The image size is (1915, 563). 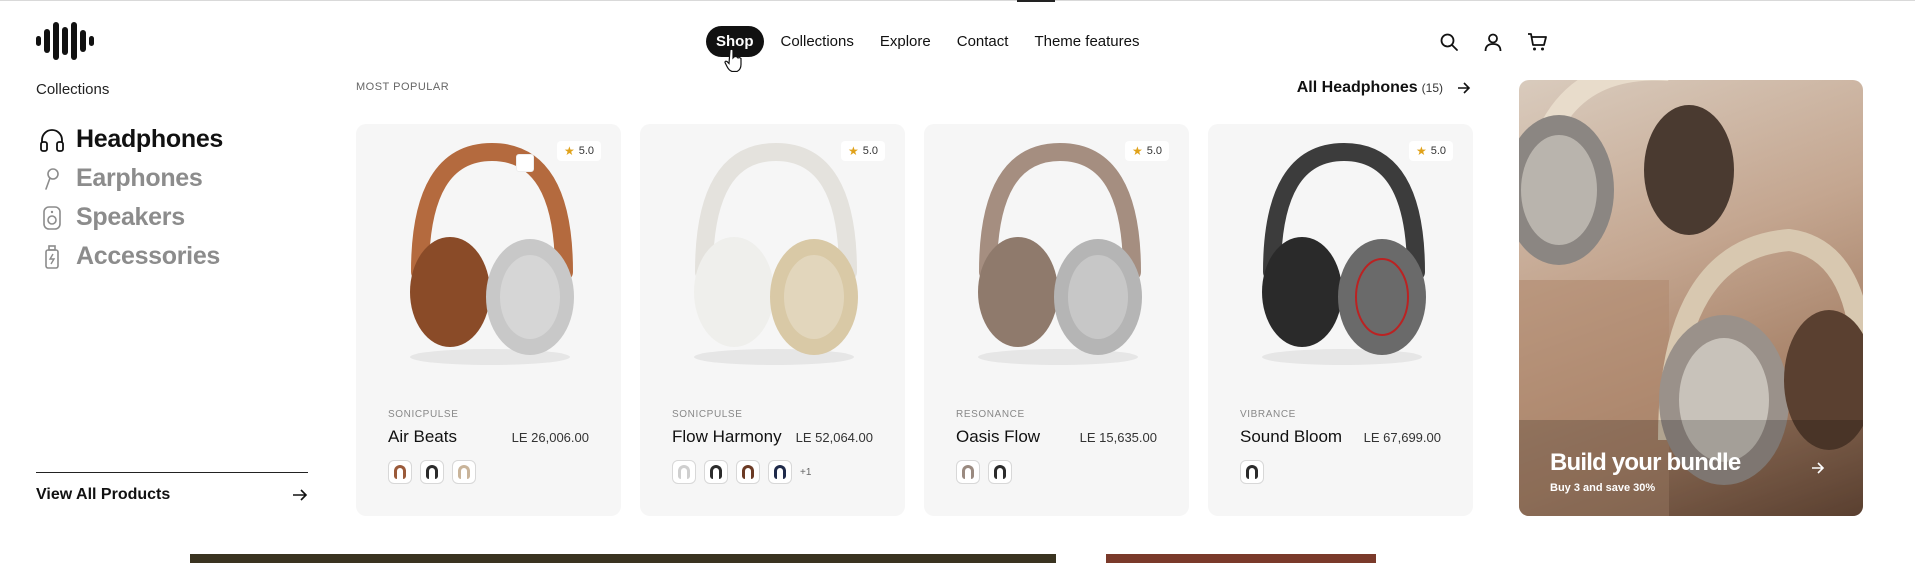 I want to click on banner-subtitle: Buy 3 and save 30%, so click(x=1603, y=488).